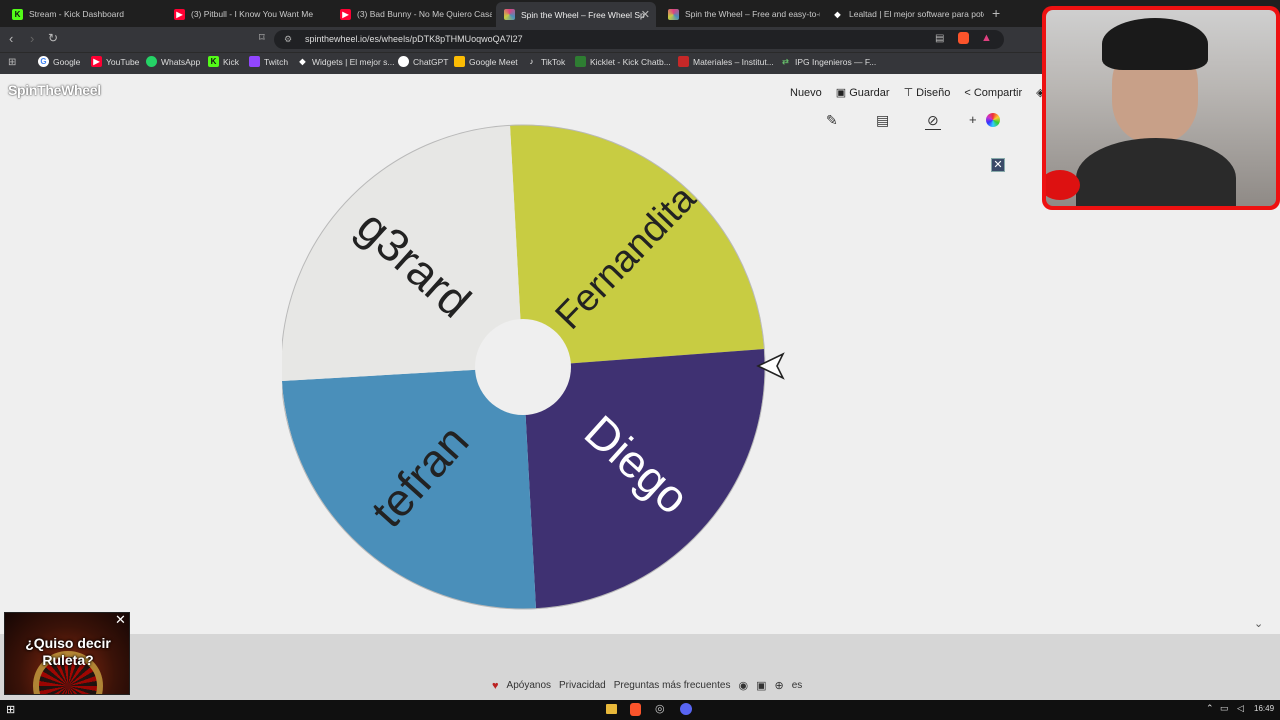  Describe the element at coordinates (967, 92) in the screenshot. I see `share-icon: <` at that location.